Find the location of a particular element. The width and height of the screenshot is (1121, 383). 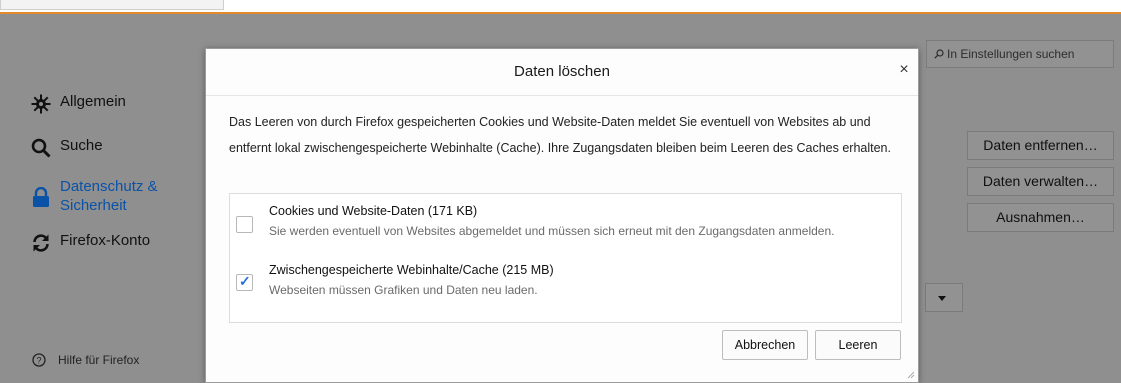

help-icon: ? is located at coordinates (39, 360).